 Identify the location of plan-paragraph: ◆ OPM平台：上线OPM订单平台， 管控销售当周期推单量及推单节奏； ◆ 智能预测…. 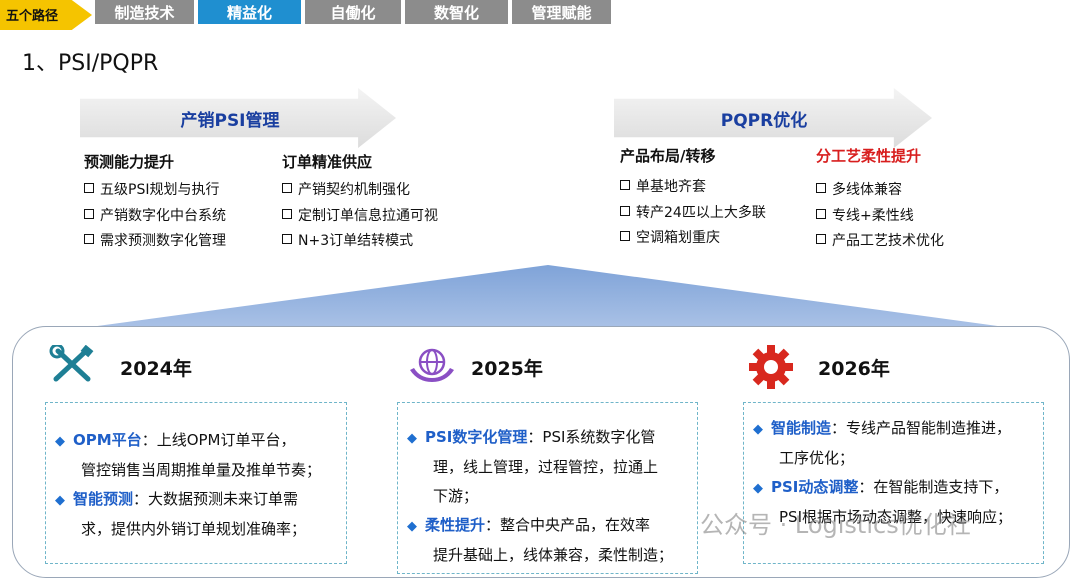
(188, 484).